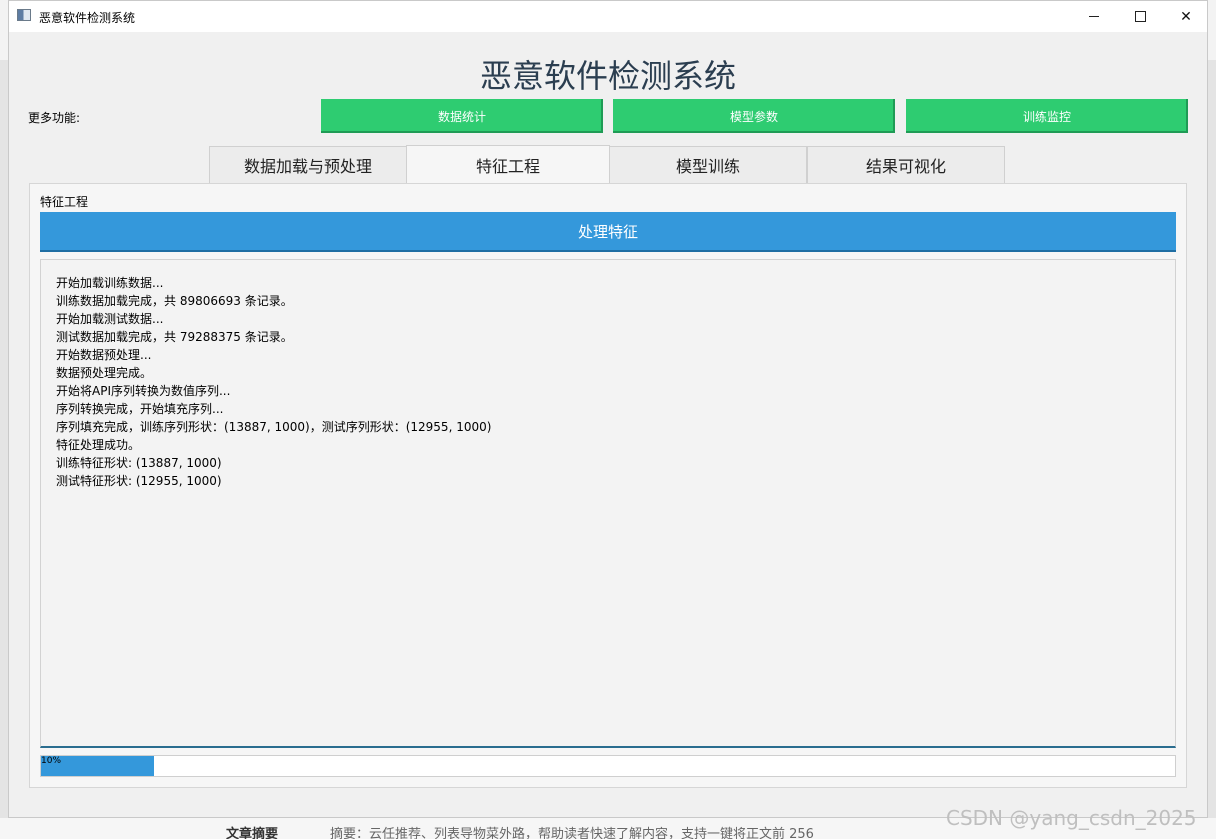  What do you see at coordinates (98, 445) in the screenshot?
I see `log-line: 特征处理成功。` at bounding box center [98, 445].